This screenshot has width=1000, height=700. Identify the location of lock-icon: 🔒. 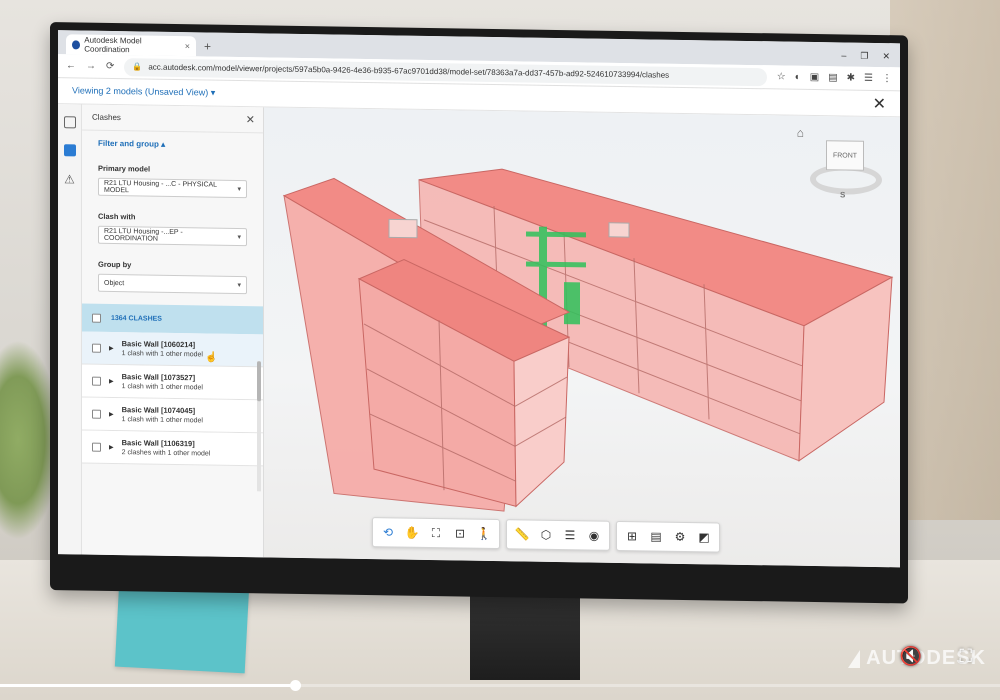
(137, 67).